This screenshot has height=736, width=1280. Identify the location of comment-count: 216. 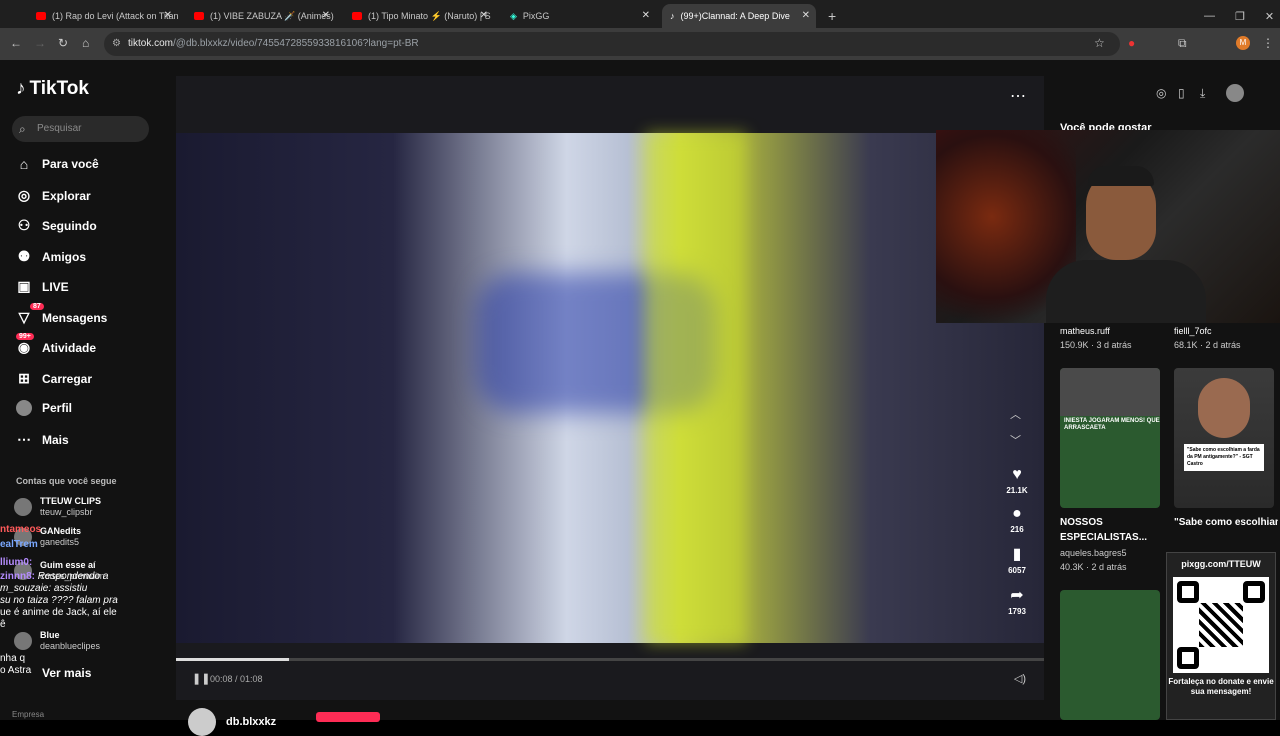
(1017, 529).